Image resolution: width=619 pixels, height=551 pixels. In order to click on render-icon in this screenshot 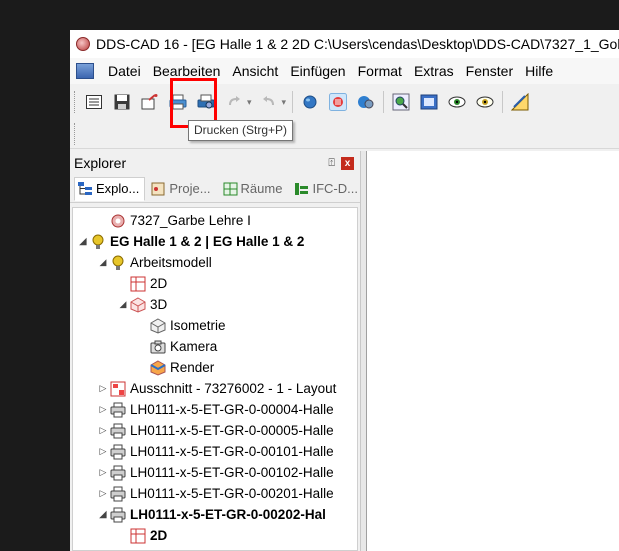, I will do `click(158, 367)`.